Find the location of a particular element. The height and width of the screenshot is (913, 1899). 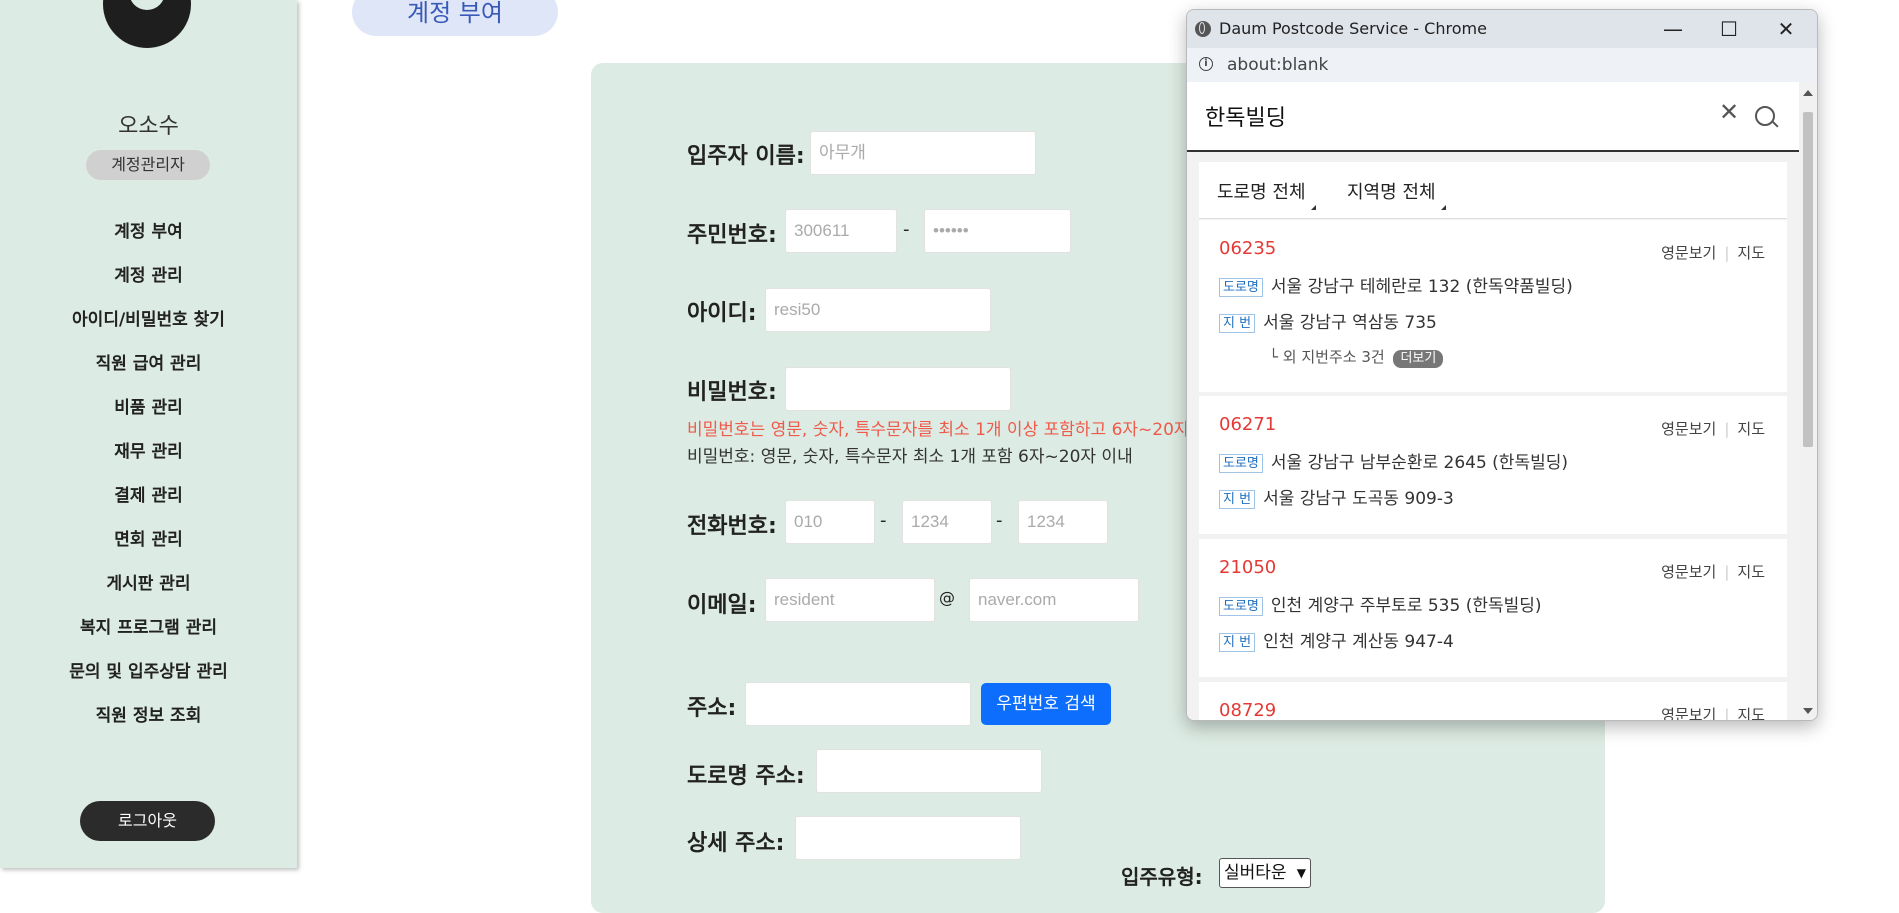

result-extra: └ 외 지번주소 3건 더보기 is located at coordinates (1356, 357).